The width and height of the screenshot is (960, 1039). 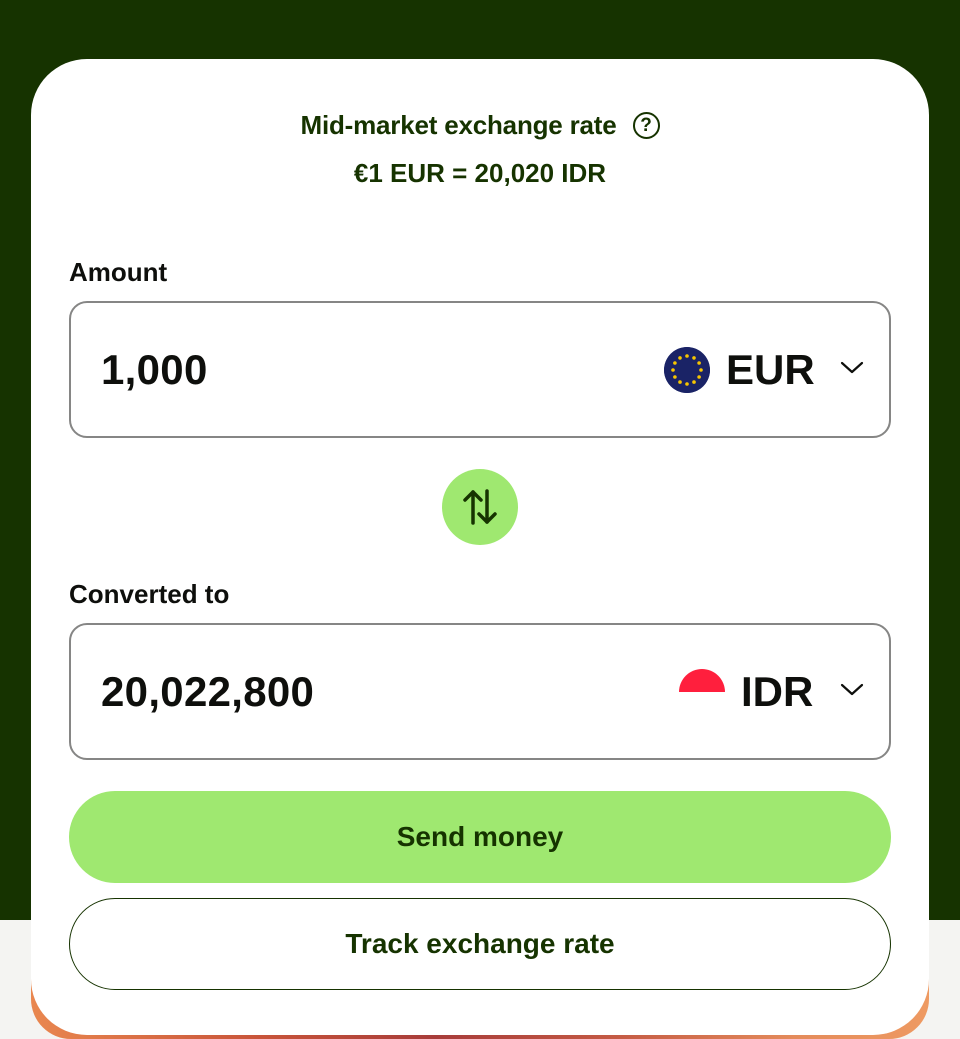 What do you see at coordinates (118, 272) in the screenshot?
I see `amount-label: Amount` at bounding box center [118, 272].